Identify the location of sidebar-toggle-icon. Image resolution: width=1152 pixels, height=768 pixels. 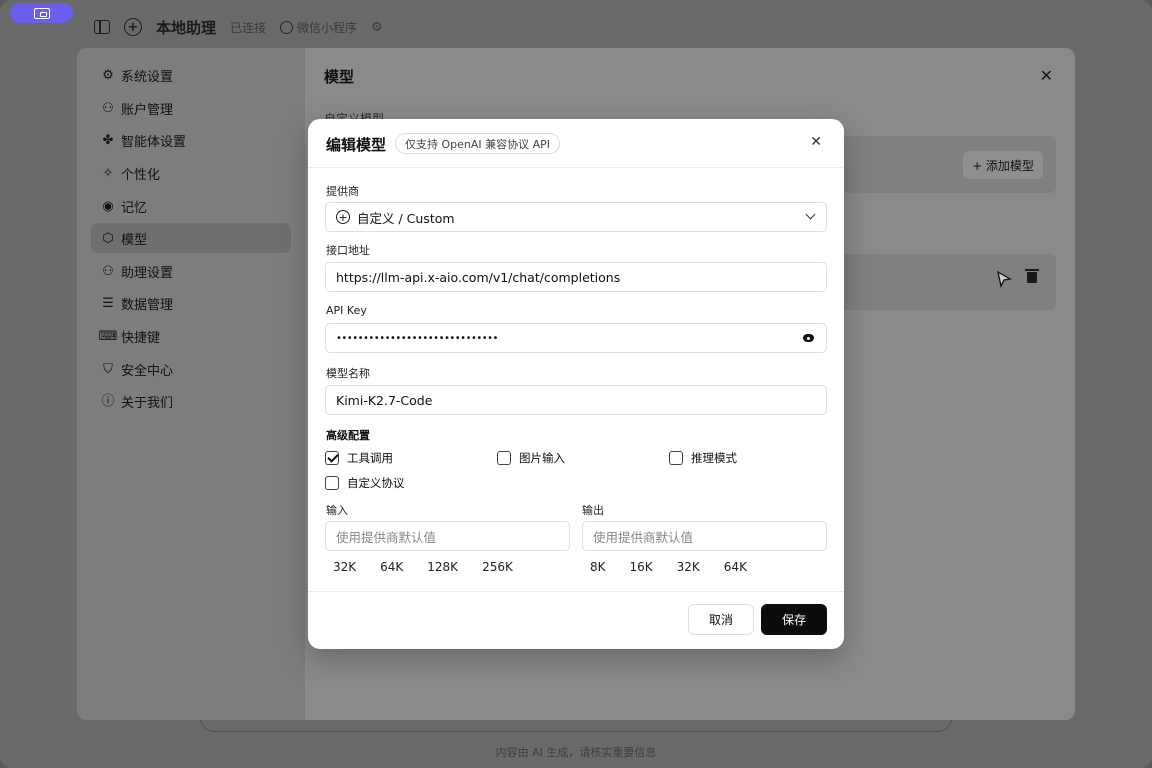
(102, 27).